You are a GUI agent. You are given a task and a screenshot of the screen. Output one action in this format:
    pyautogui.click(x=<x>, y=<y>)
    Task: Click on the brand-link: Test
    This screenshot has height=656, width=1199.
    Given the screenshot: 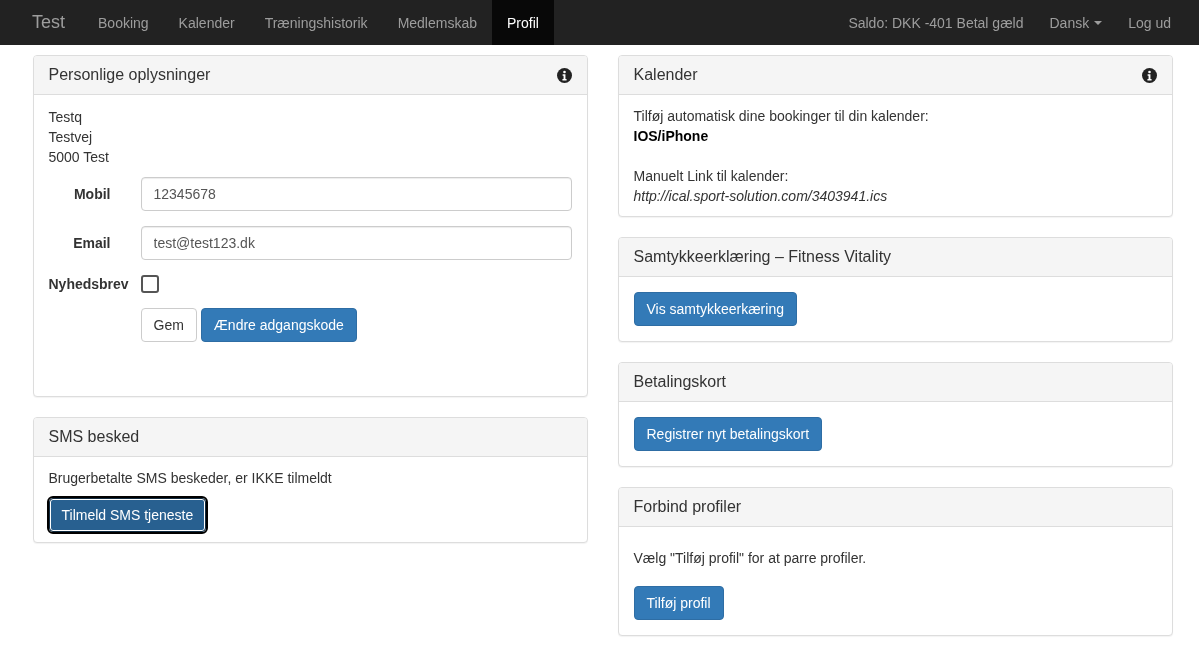 What is the action you would take?
    pyautogui.click(x=48, y=22)
    